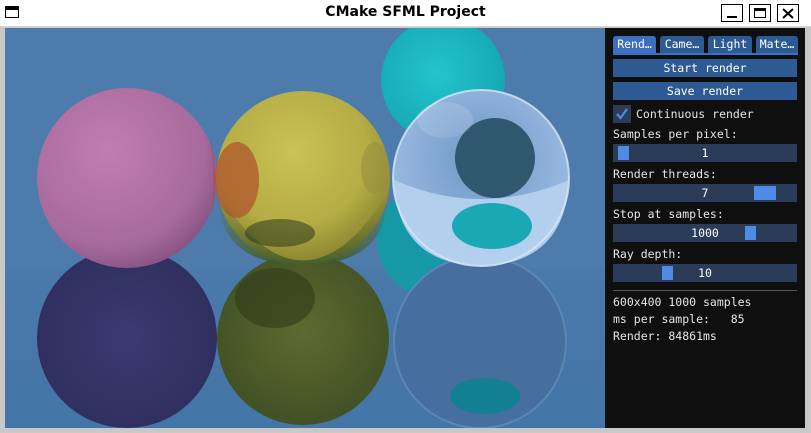 This screenshot has width=811, height=433. I want to click on close-icon, so click(788, 13).